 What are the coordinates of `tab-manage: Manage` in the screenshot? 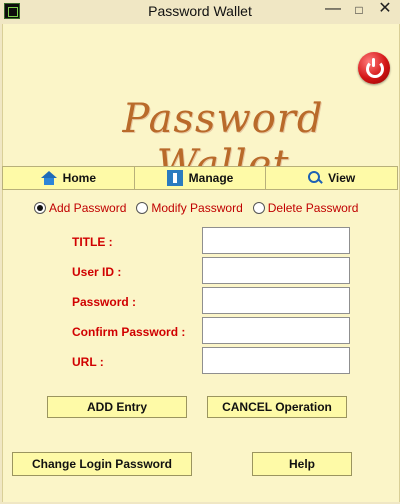 It's located at (201, 178).